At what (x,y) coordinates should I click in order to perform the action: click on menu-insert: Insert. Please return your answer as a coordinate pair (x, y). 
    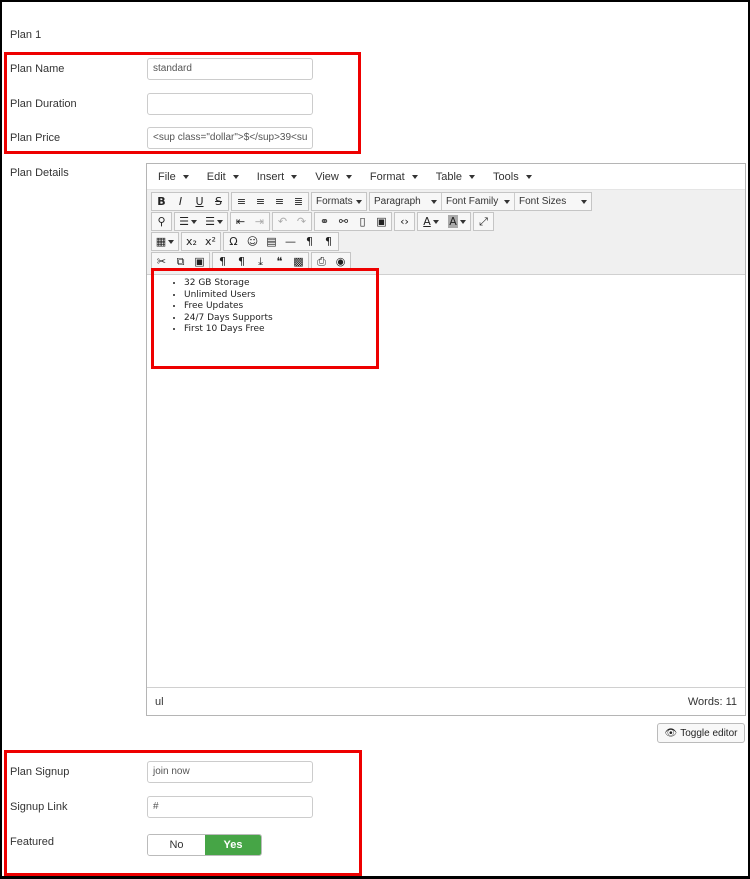
    Looking at the image, I should click on (277, 177).